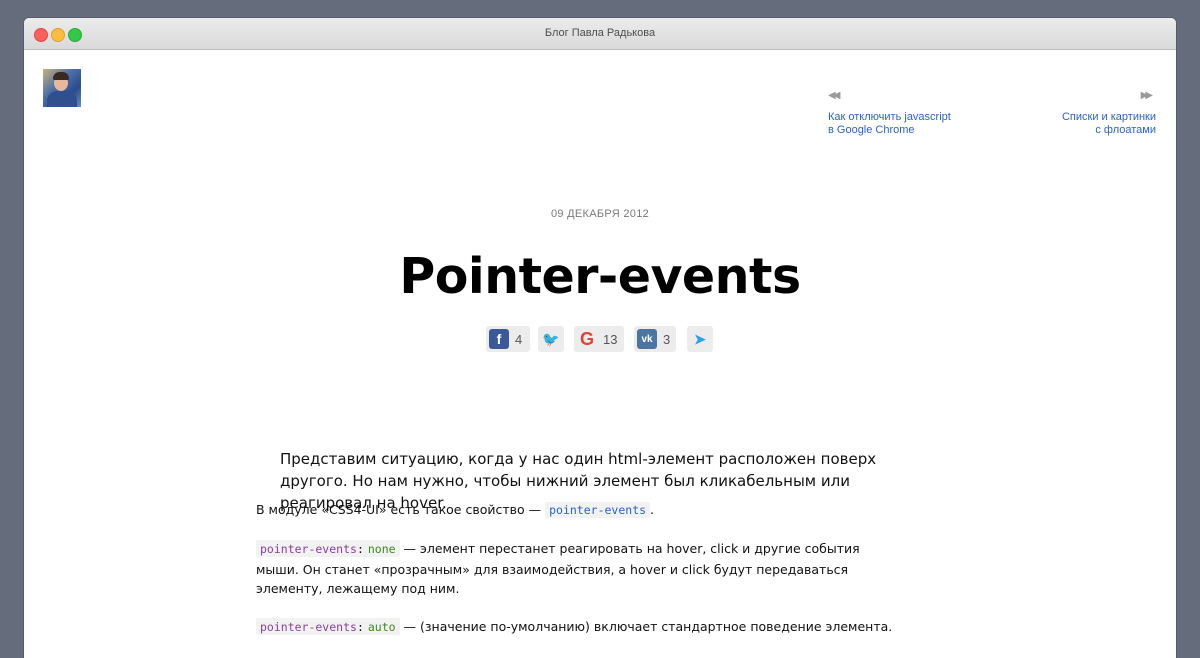 This screenshot has width=1200, height=658. I want to click on next-post-line-2: с флоатами, so click(1125, 130).